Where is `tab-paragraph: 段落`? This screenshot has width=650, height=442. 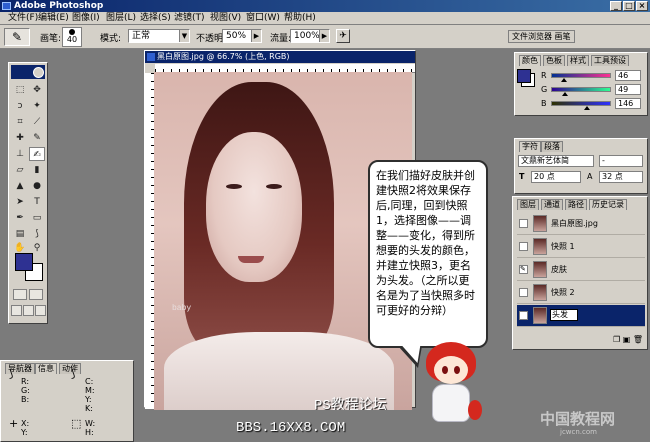
tab-paragraph: 段落 is located at coordinates (552, 146).